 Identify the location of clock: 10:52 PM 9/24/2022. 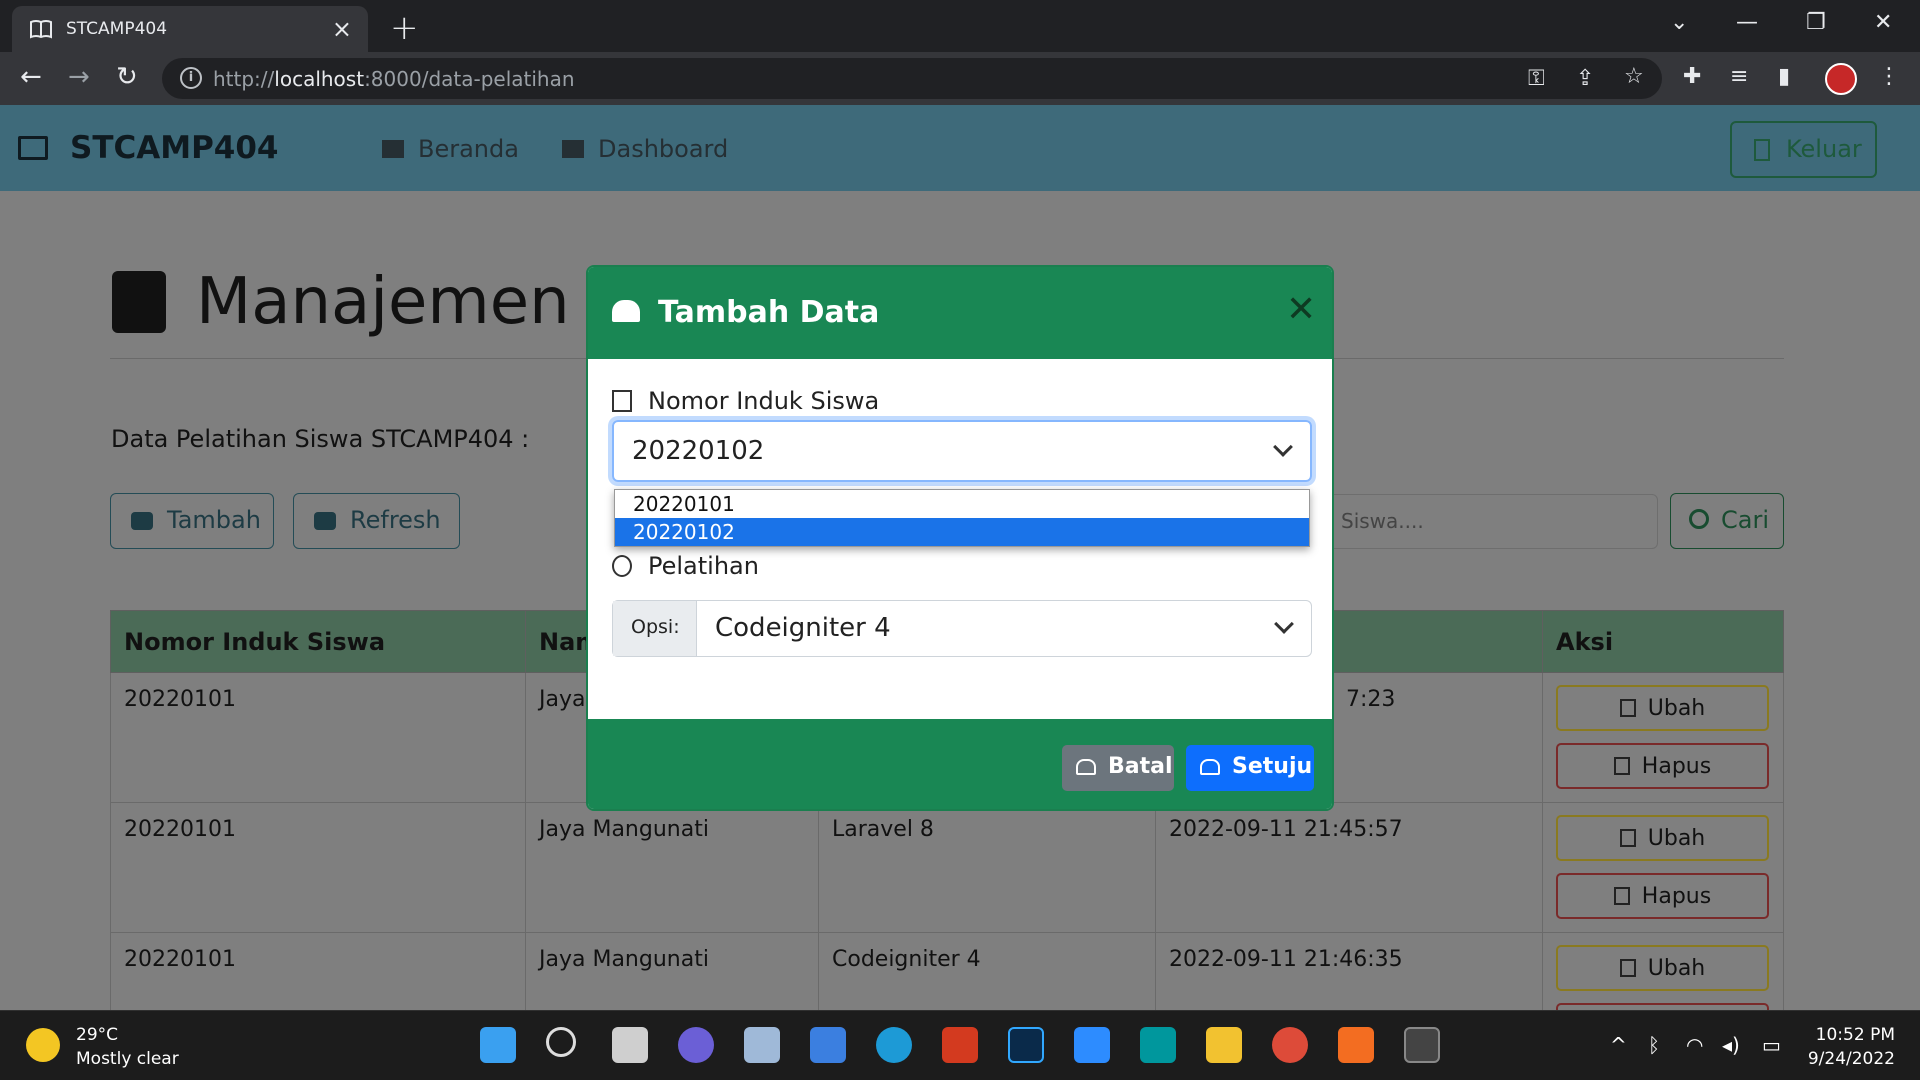
(1850, 1047).